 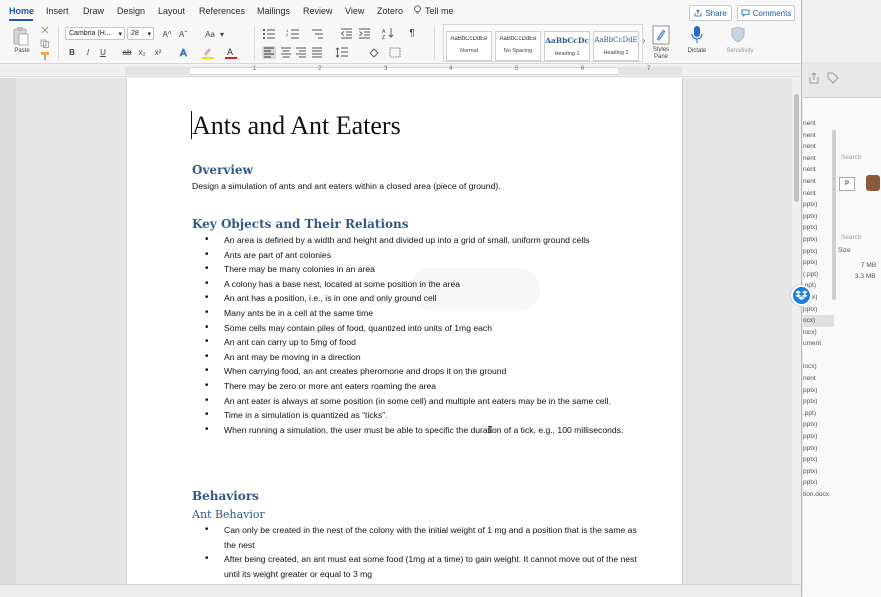 I want to click on font-color-icon: A, so click(x=231, y=52).